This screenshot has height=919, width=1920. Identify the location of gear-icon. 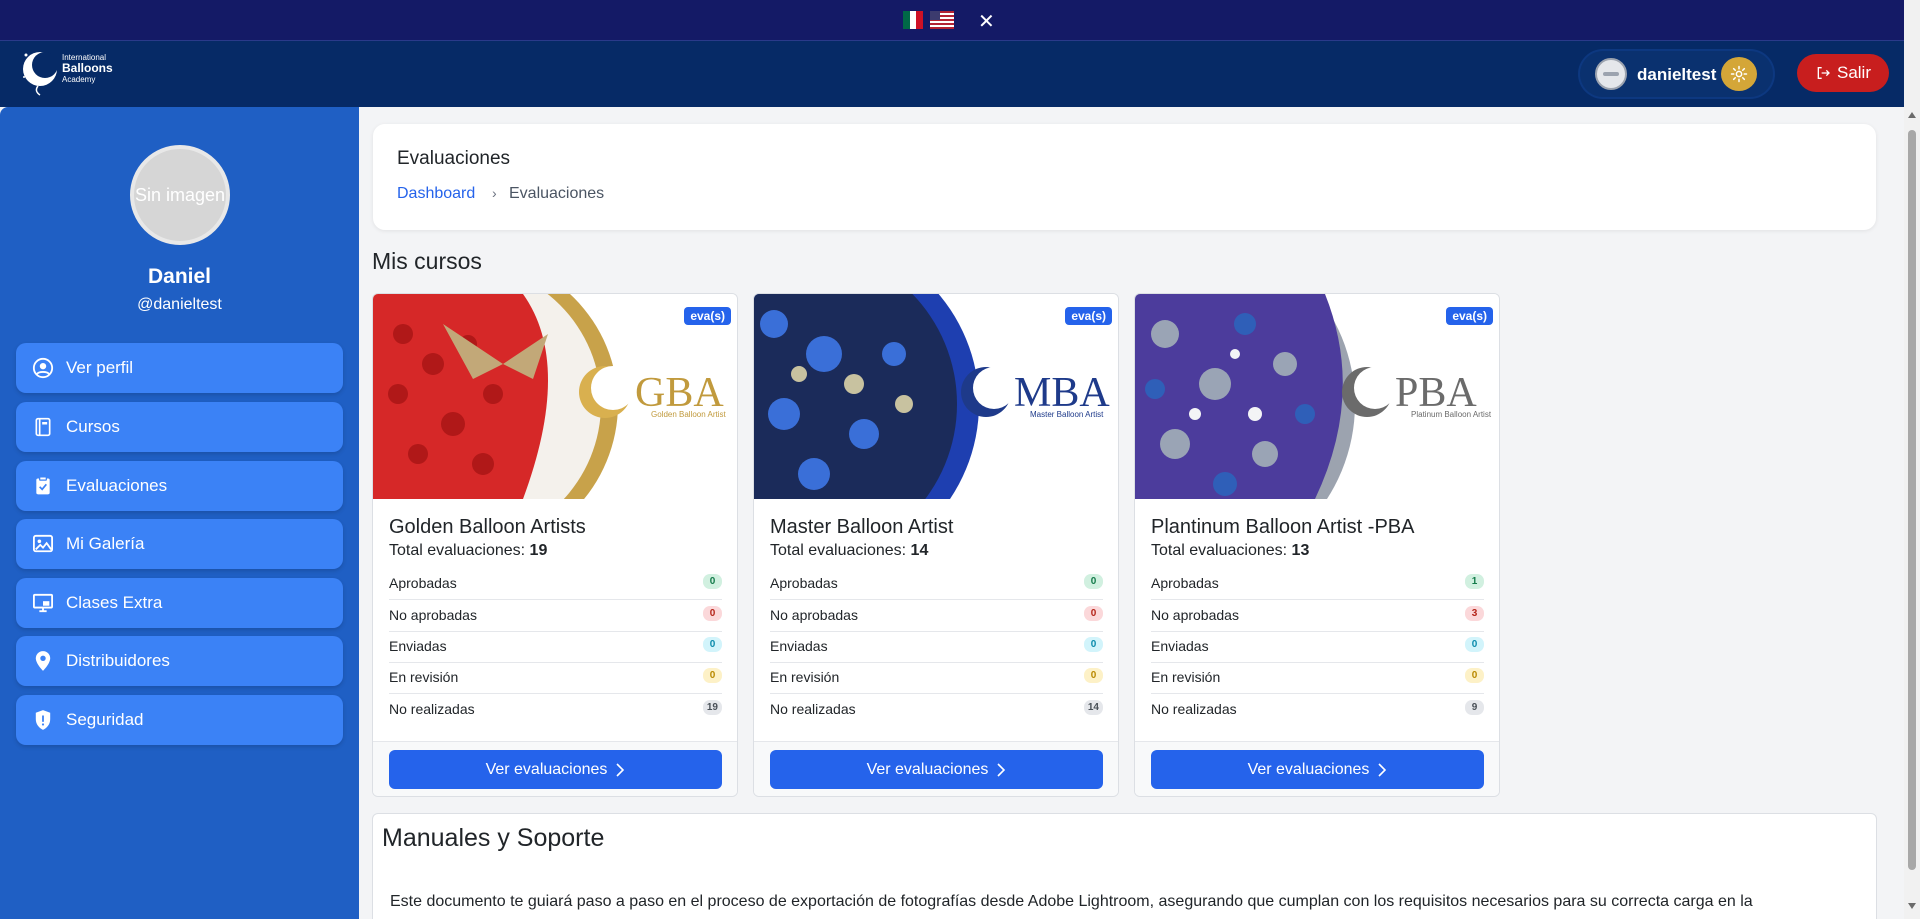
(1739, 74).